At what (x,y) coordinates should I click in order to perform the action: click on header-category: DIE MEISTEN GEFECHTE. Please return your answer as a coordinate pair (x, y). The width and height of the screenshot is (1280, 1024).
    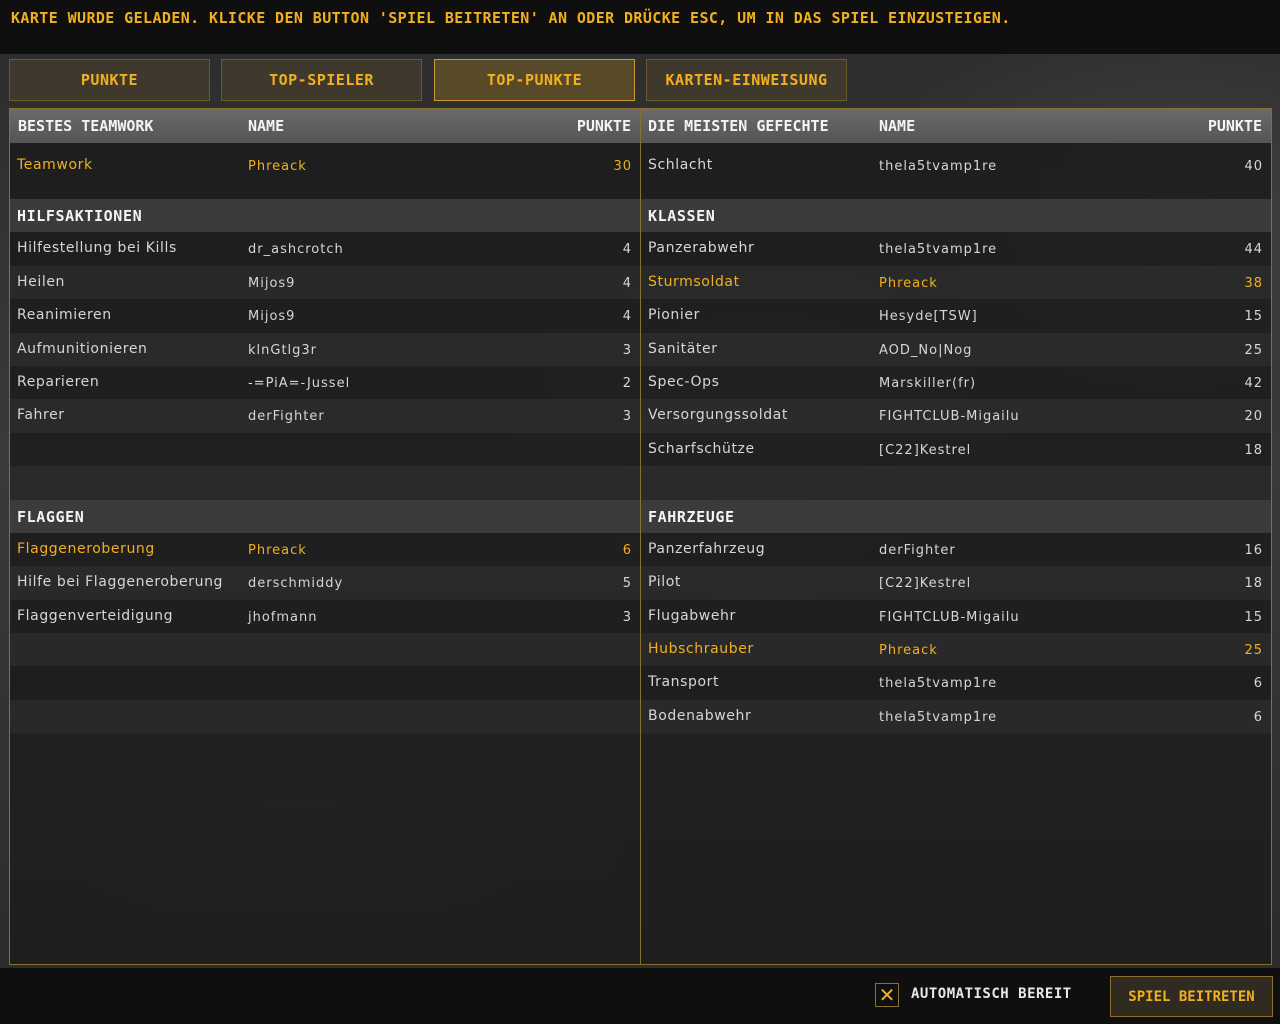
    Looking at the image, I should click on (738, 126).